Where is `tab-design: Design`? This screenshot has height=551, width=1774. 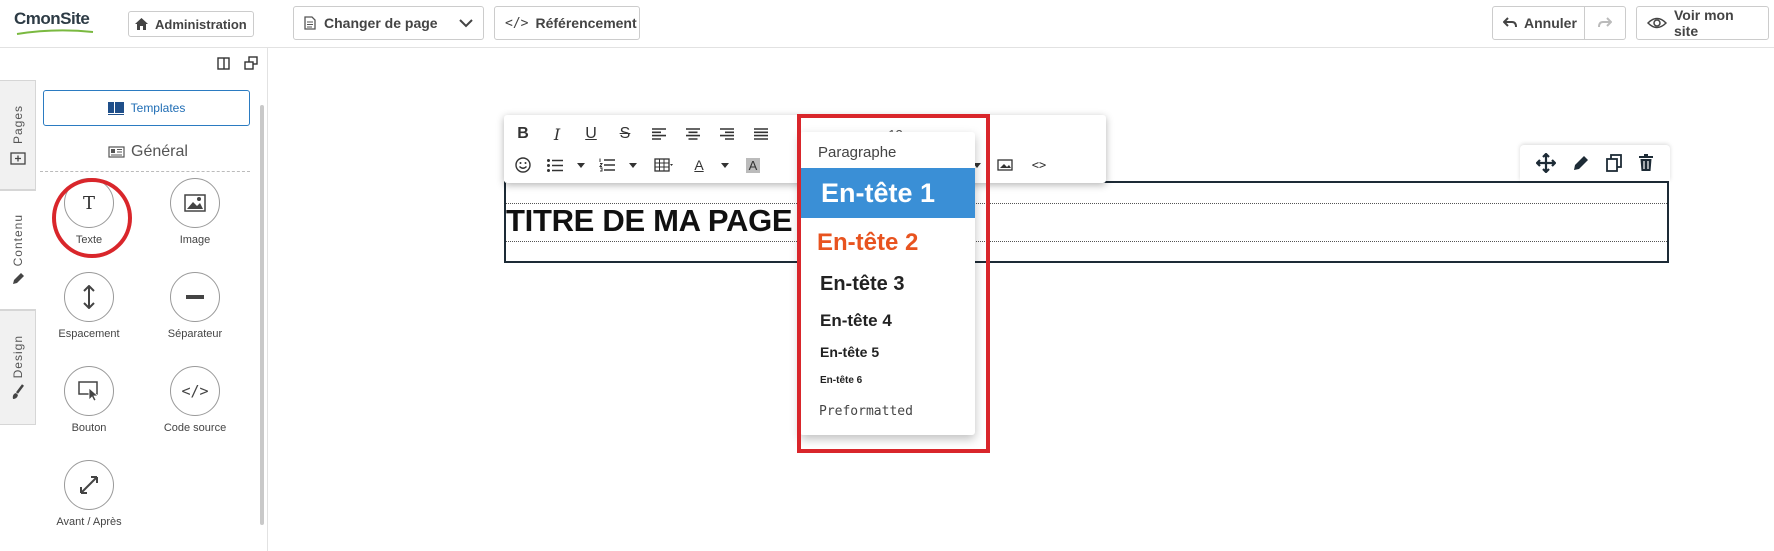 tab-design: Design is located at coordinates (18, 367).